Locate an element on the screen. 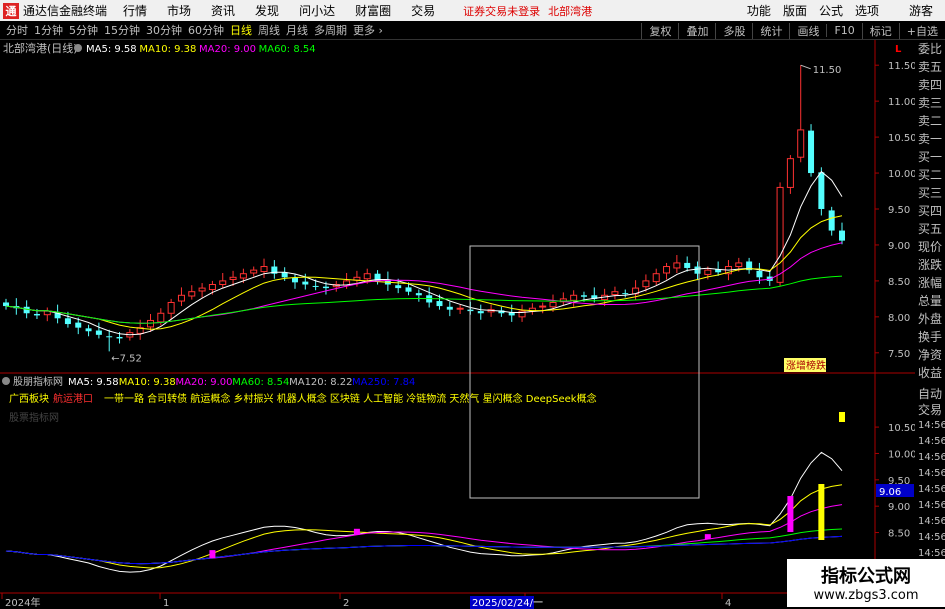  menu-item-1: 市场 is located at coordinates (179, 10).